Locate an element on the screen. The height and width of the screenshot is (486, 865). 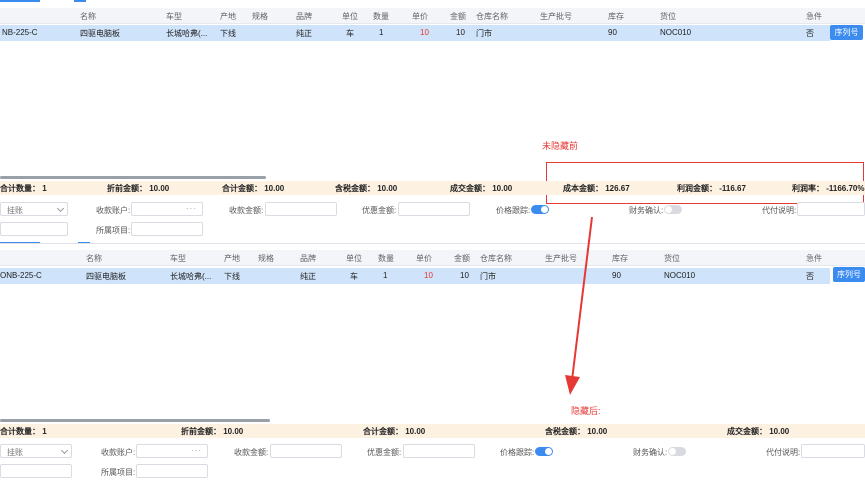
col-qty: 数量 is located at coordinates (381, 16).